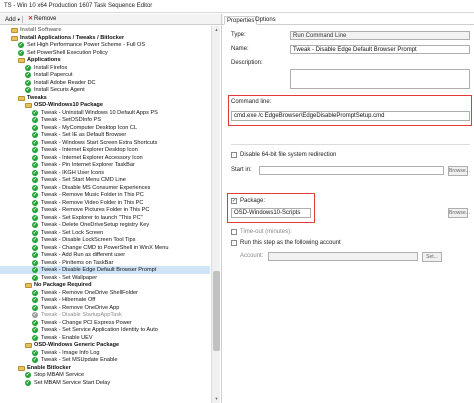 The image size is (474, 403). Describe the element at coordinates (380, 79) in the screenshot. I see `description-field` at that location.